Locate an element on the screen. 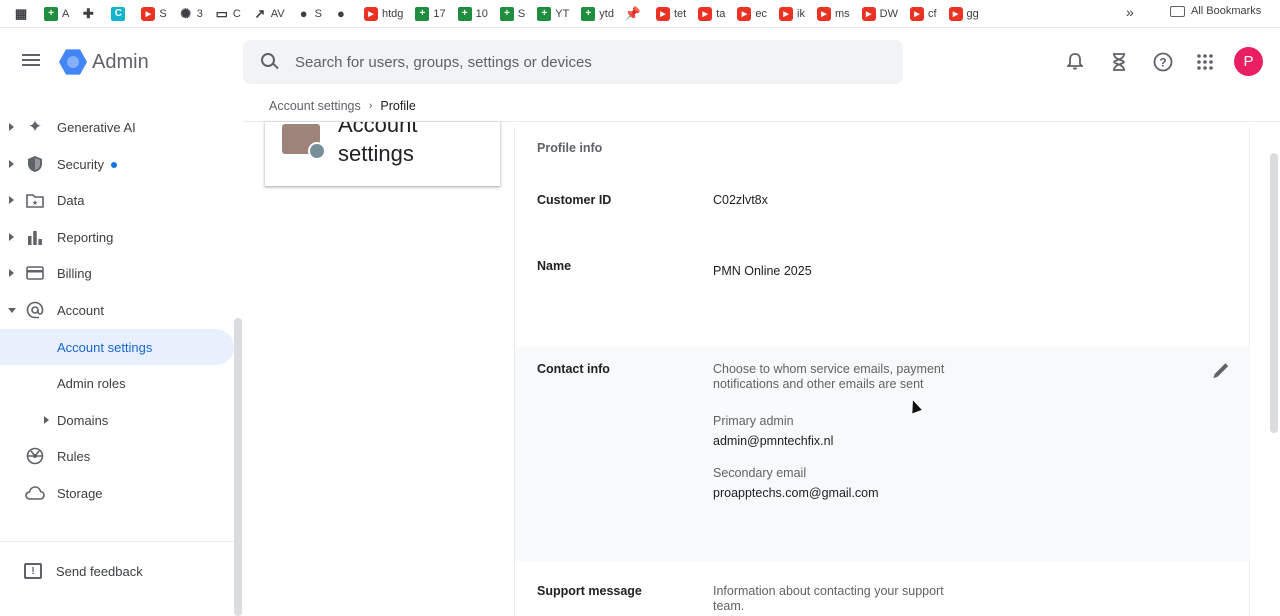 Image resolution: width=1280 pixels, height=616 pixels. app-bar: Admin ? P is located at coordinates (640, 62).